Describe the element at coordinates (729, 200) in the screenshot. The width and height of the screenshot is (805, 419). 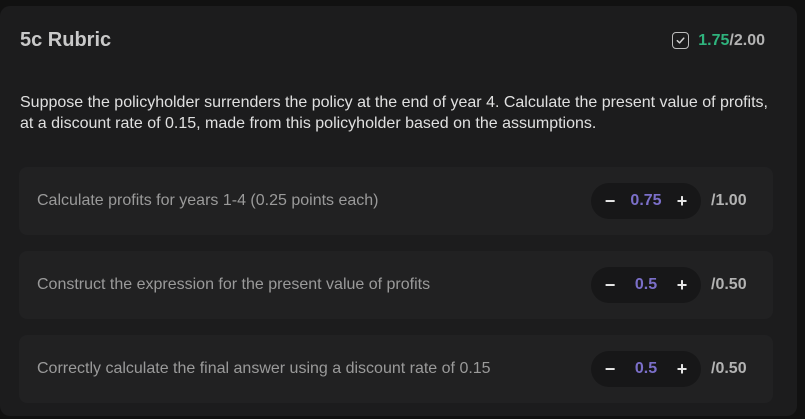
I see `criterion-max: /1.00` at that location.